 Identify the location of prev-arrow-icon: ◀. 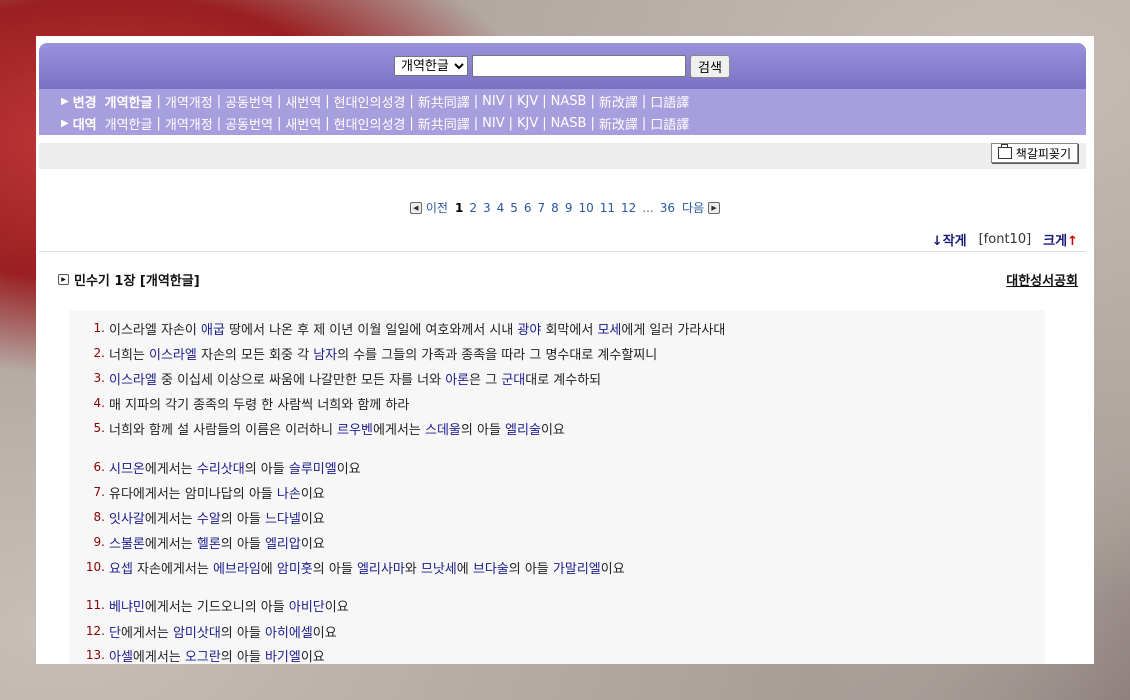
(415, 207).